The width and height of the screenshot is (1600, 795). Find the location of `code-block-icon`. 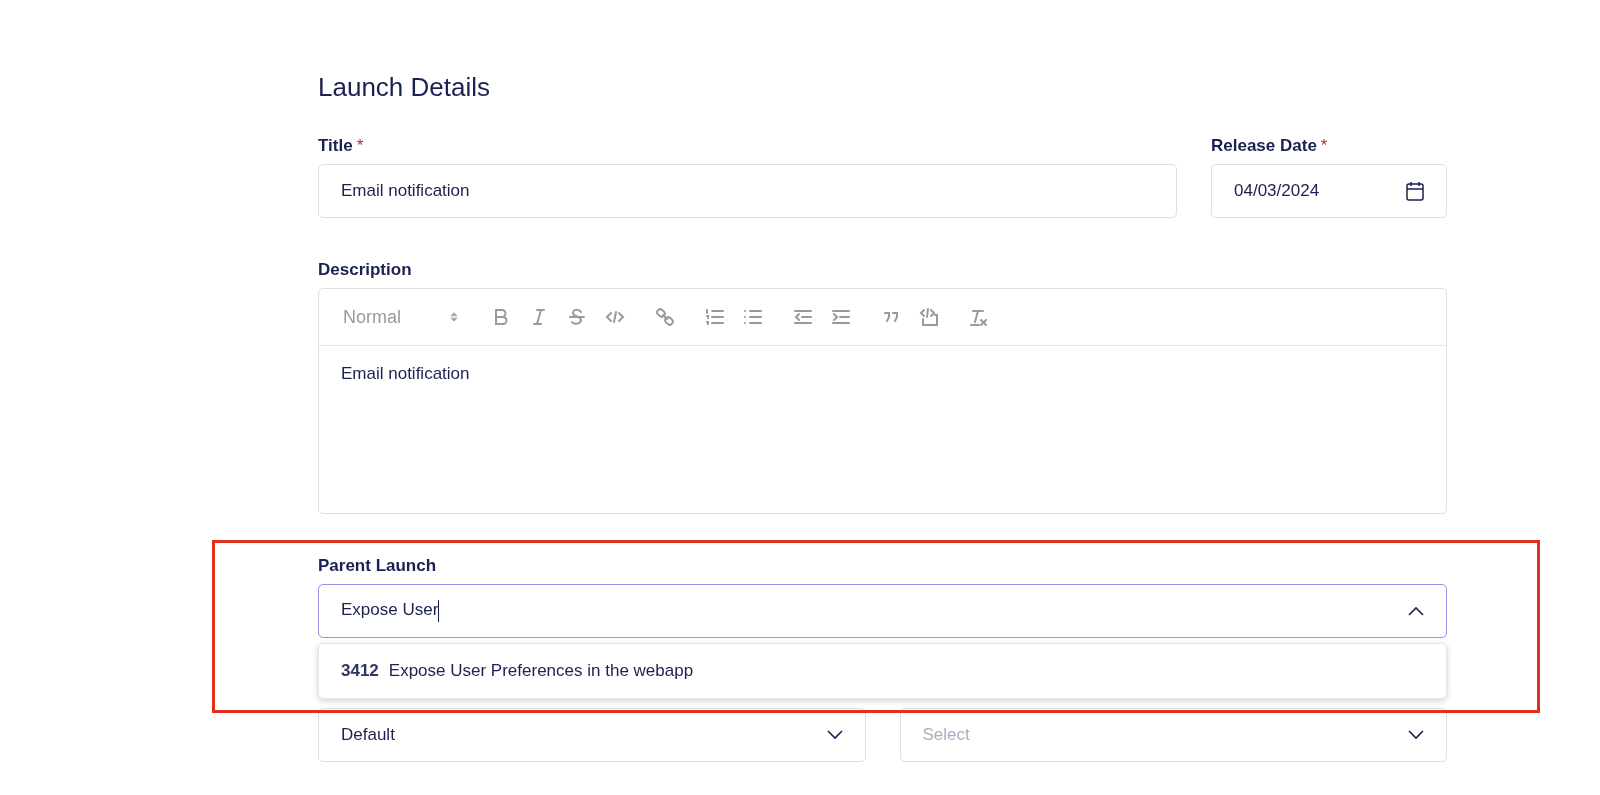

code-block-icon is located at coordinates (929, 317).